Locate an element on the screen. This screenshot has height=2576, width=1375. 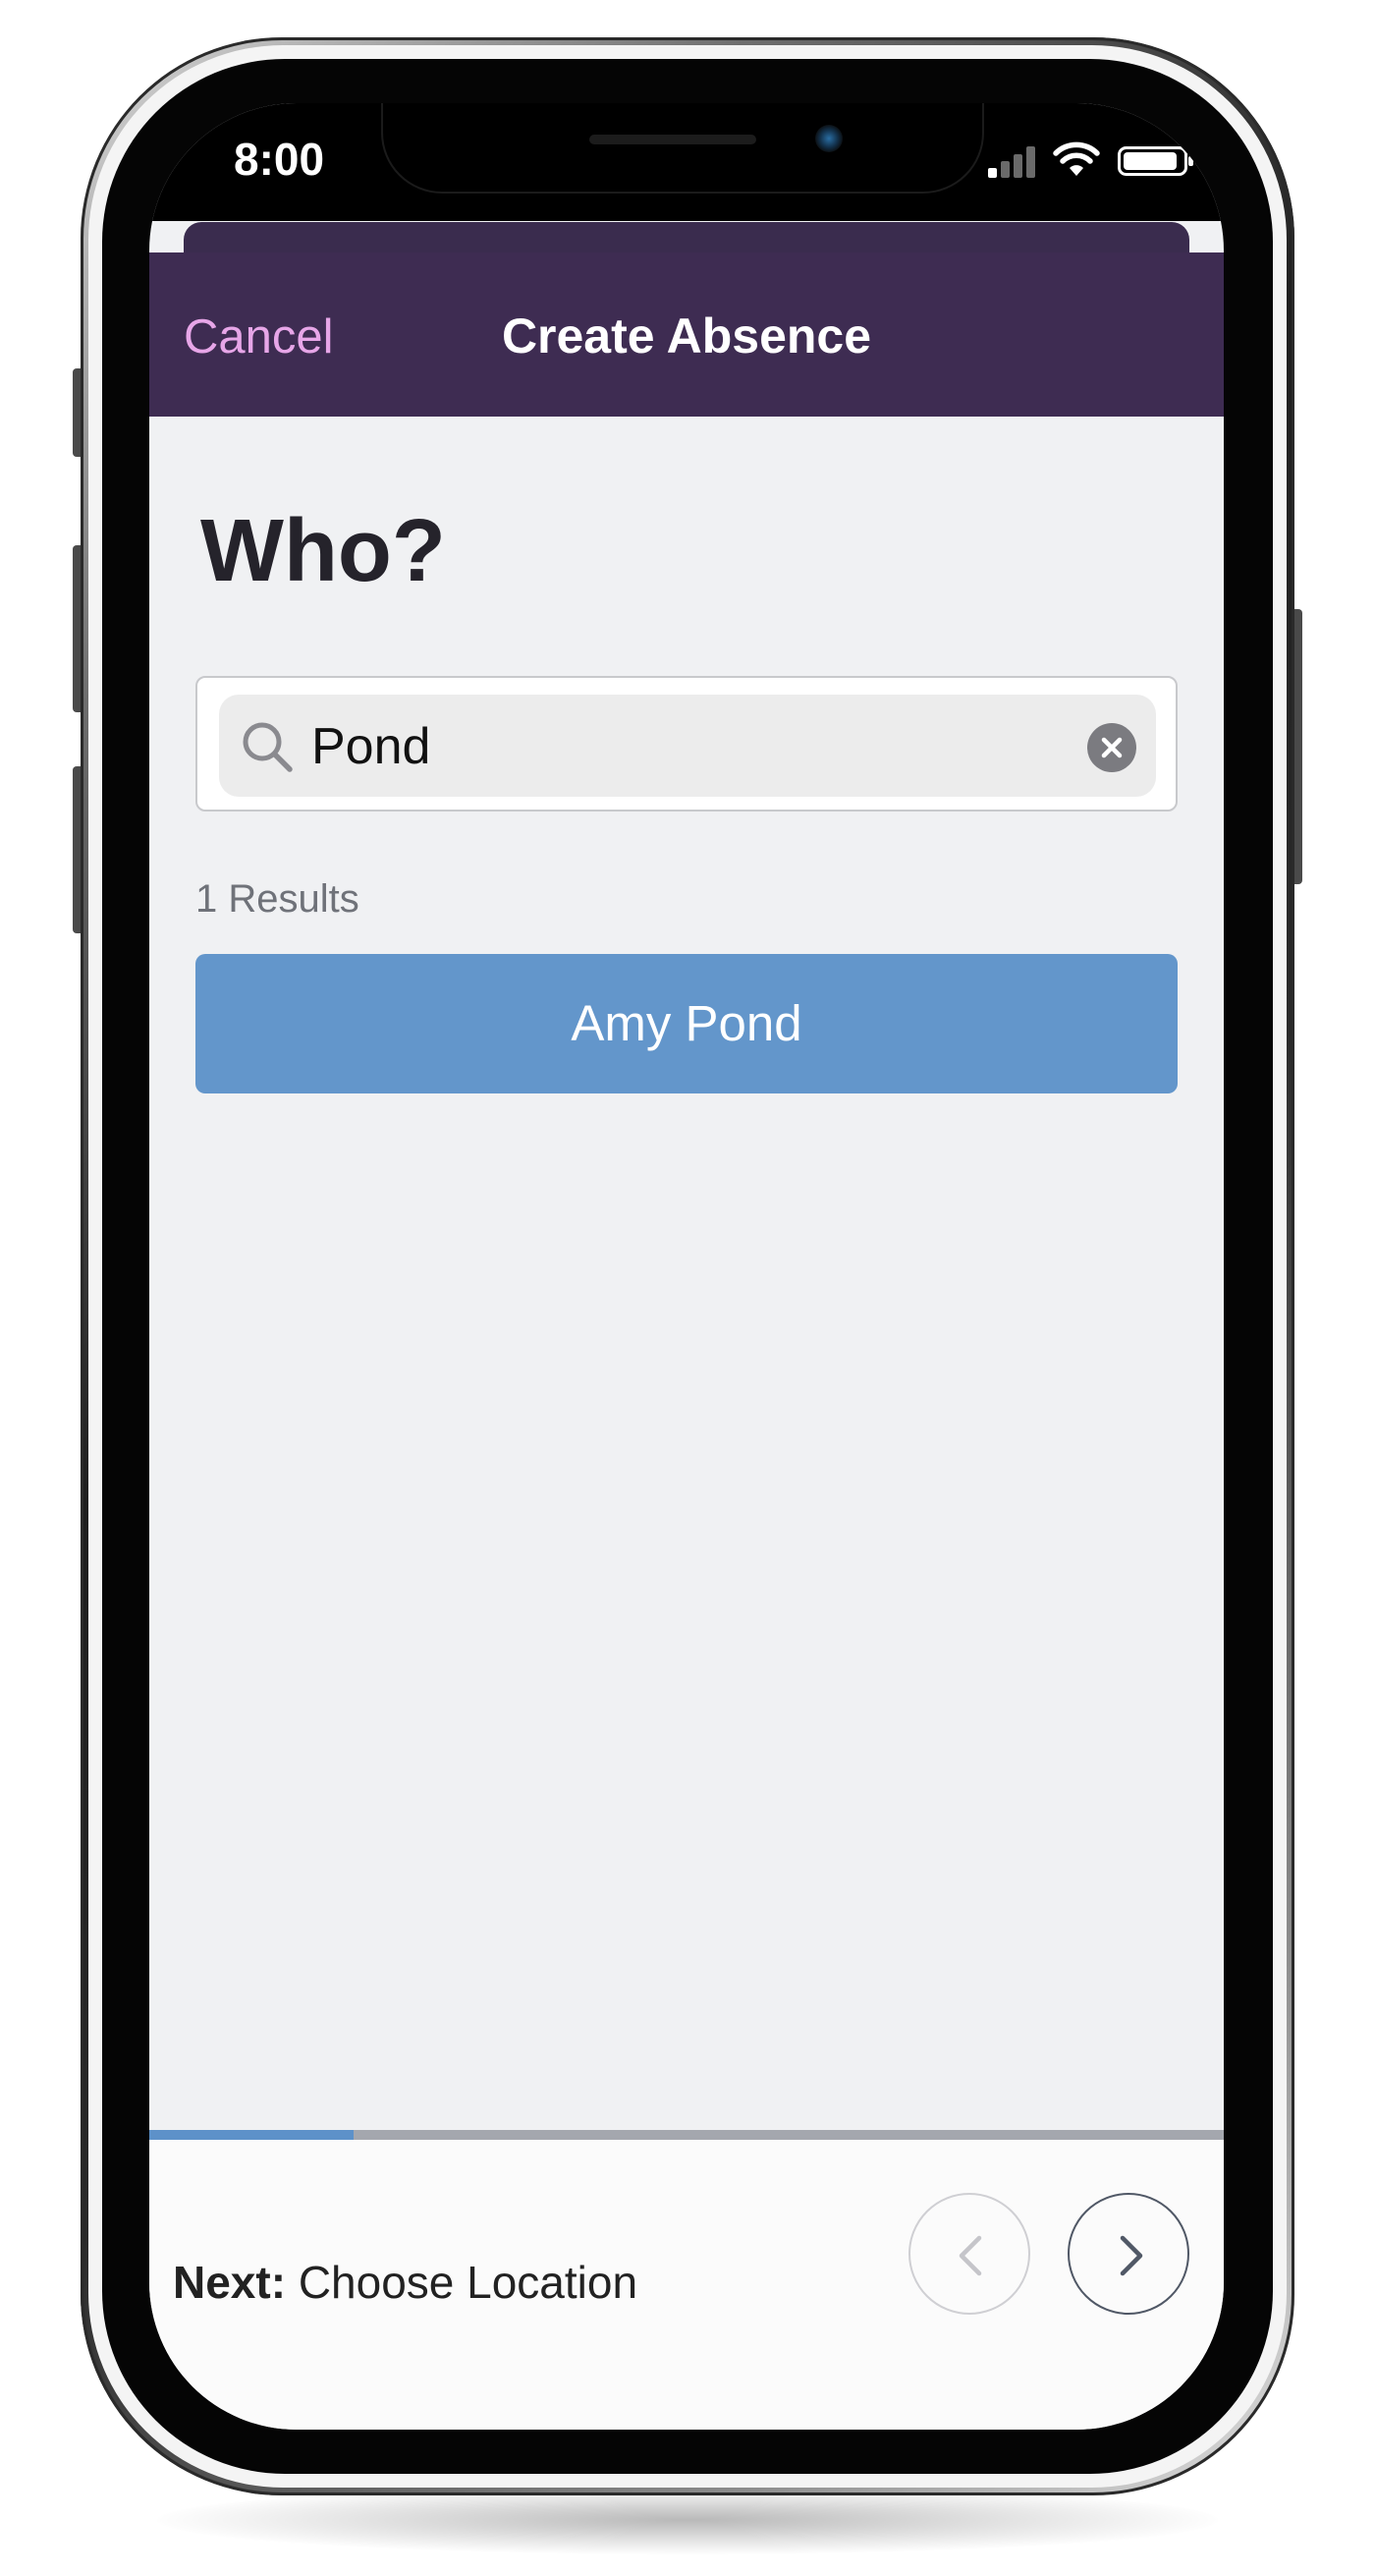
next-step-label: Next: Choose Location is located at coordinates (405, 2282).